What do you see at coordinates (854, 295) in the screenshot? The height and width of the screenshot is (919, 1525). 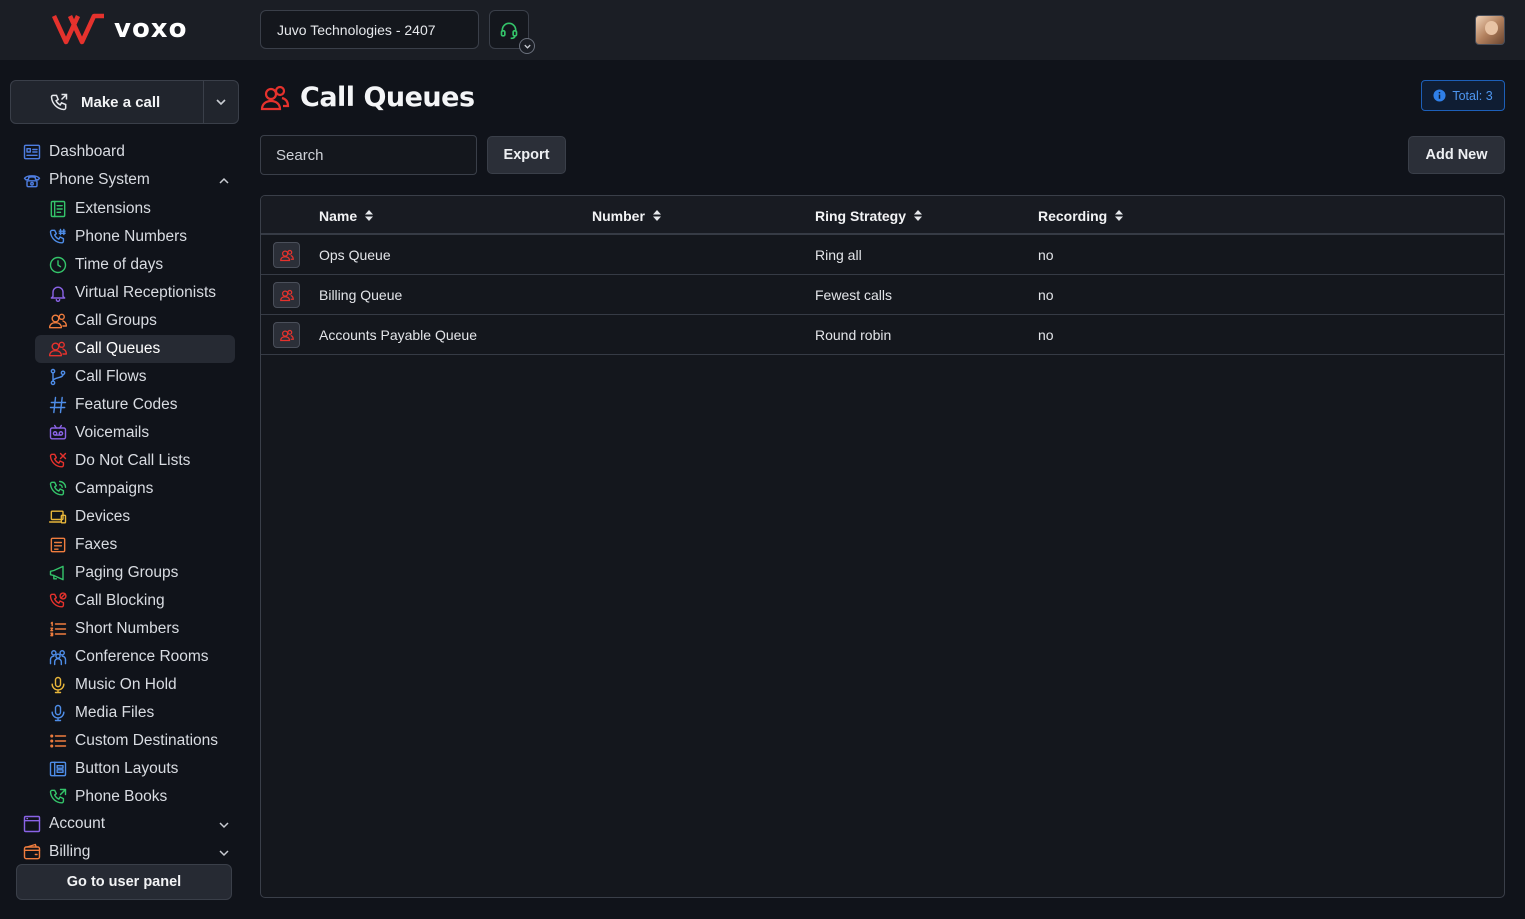 I see `cell-ring-strategy: Fewest calls` at bounding box center [854, 295].